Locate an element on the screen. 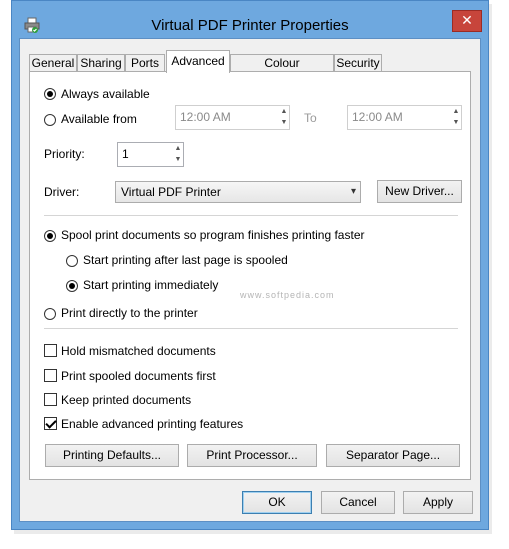 The width and height of the screenshot is (509, 549). priority-label: Priority: is located at coordinates (64, 154).